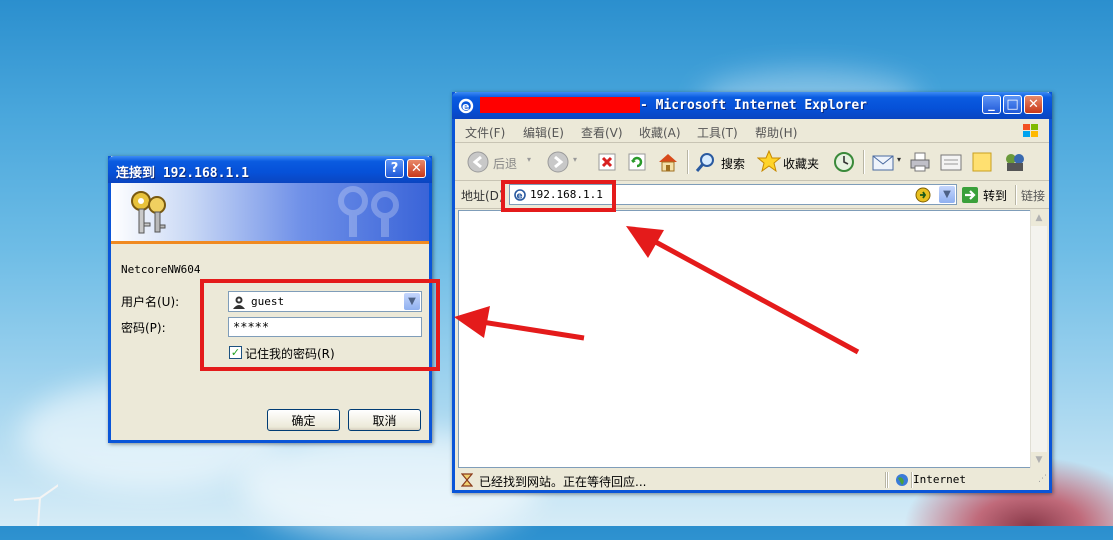 The width and height of the screenshot is (1113, 540). What do you see at coordinates (320, 325) in the screenshot?
I see `highlight-credentials-box` at bounding box center [320, 325].